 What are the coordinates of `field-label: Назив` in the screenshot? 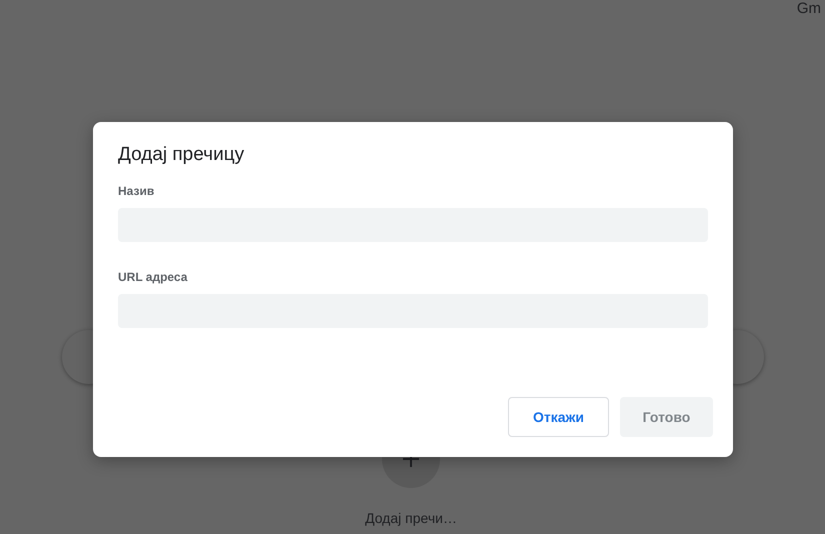 It's located at (137, 191).